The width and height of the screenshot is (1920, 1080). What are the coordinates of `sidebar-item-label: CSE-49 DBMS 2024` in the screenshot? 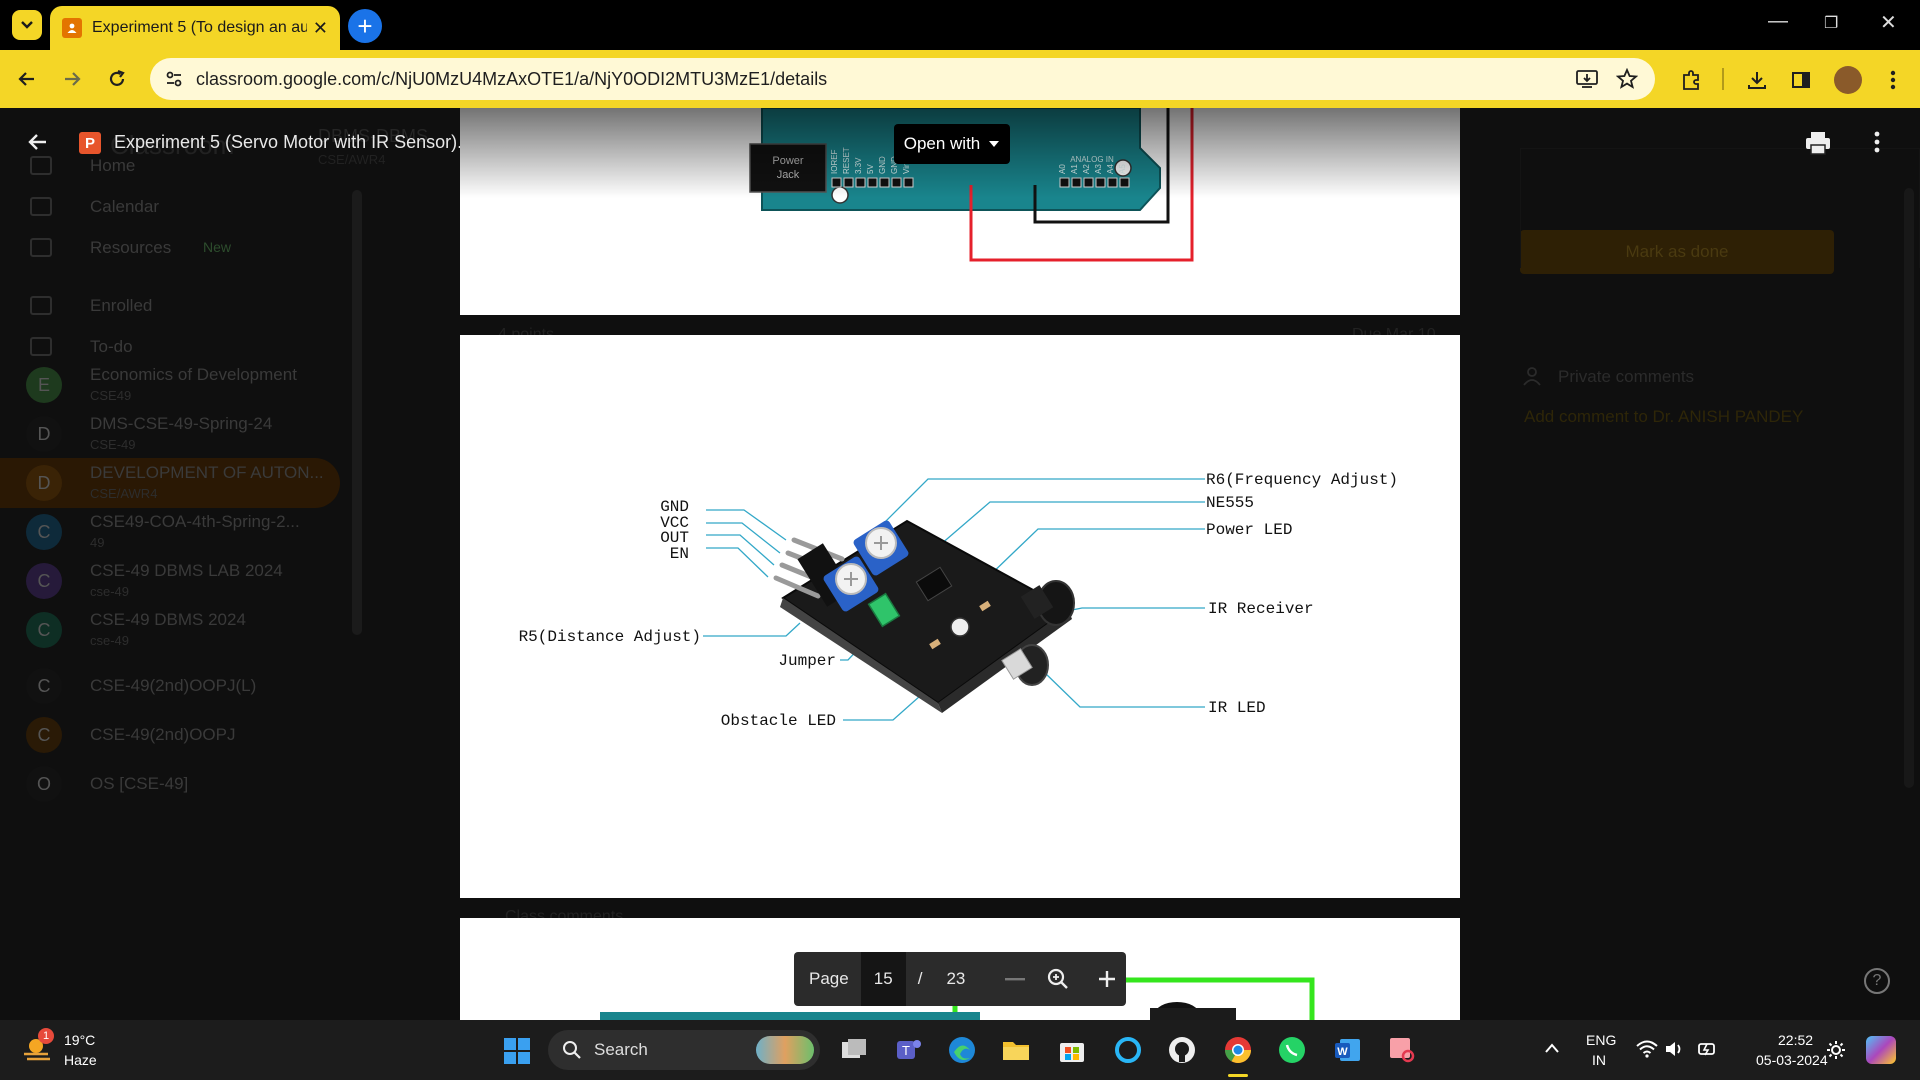 It's located at (168, 619).